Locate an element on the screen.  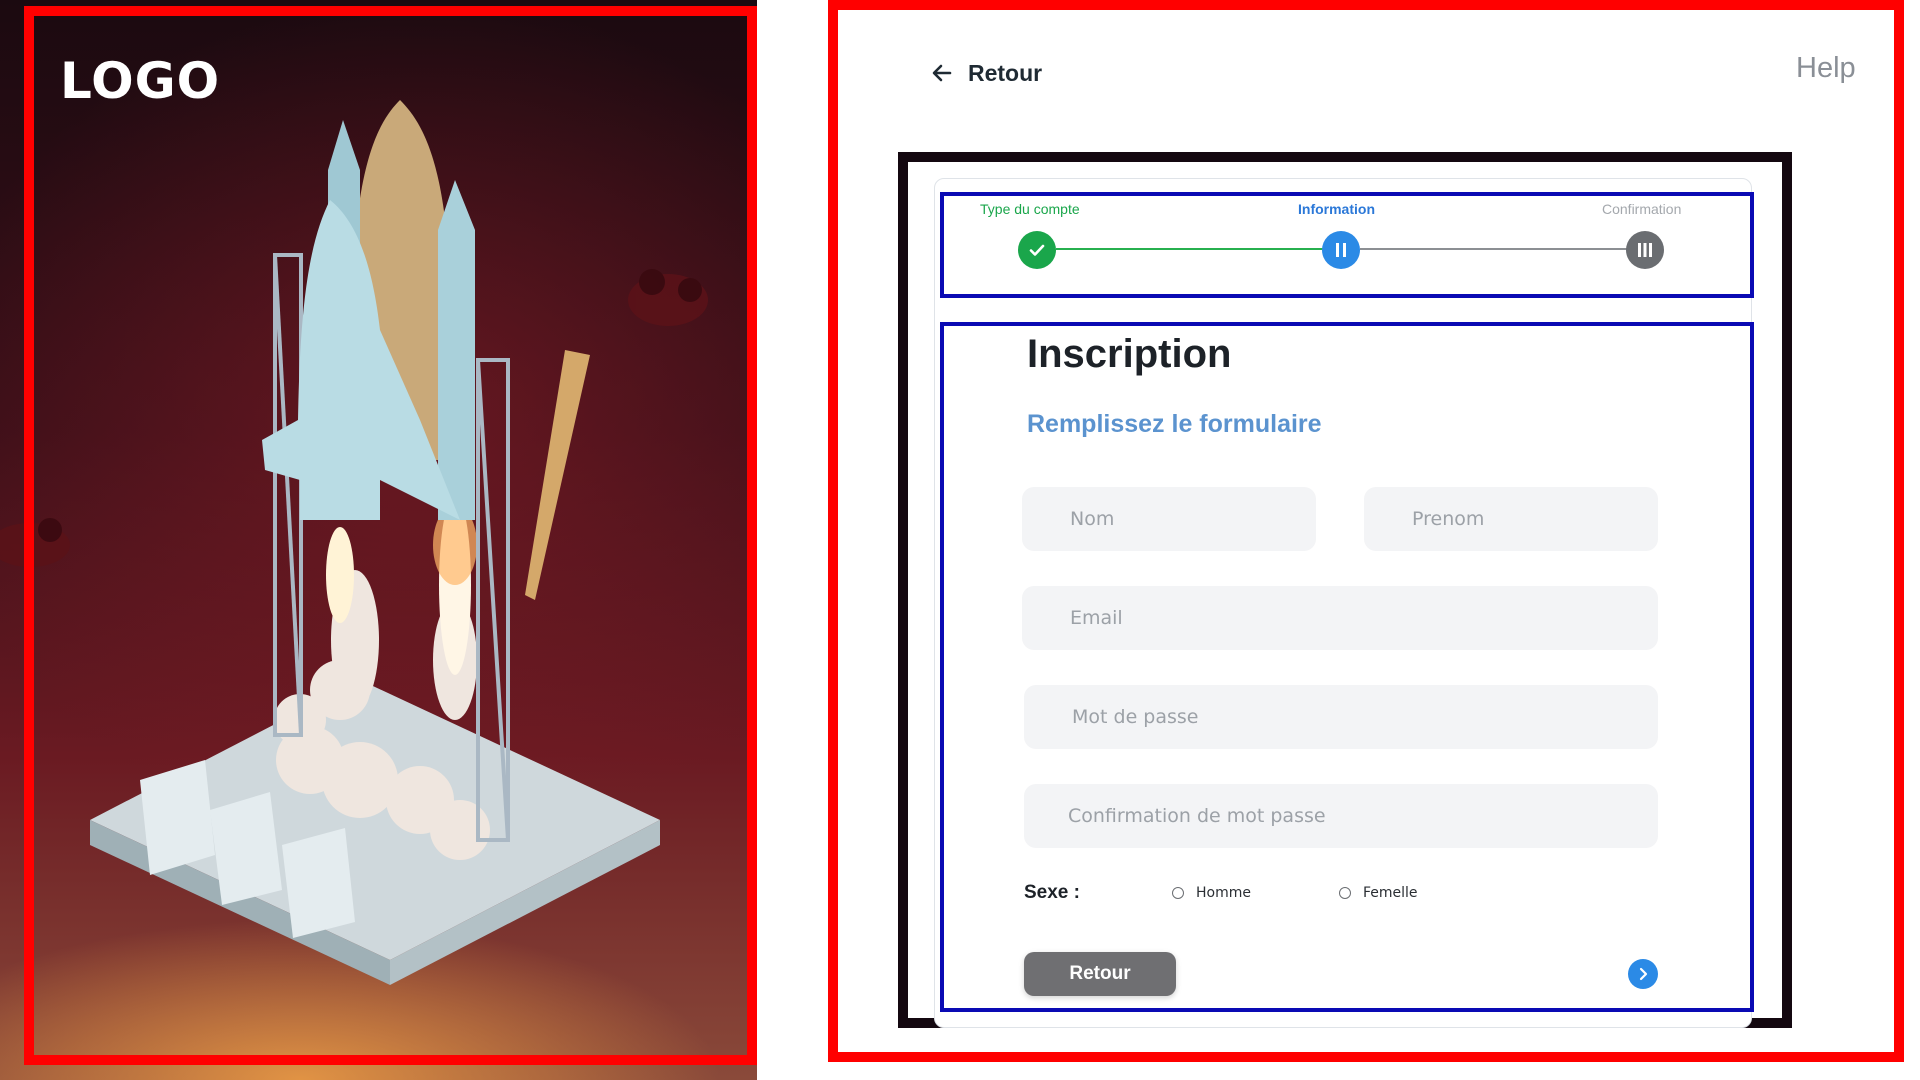
logo: LOGO is located at coordinates (140, 81).